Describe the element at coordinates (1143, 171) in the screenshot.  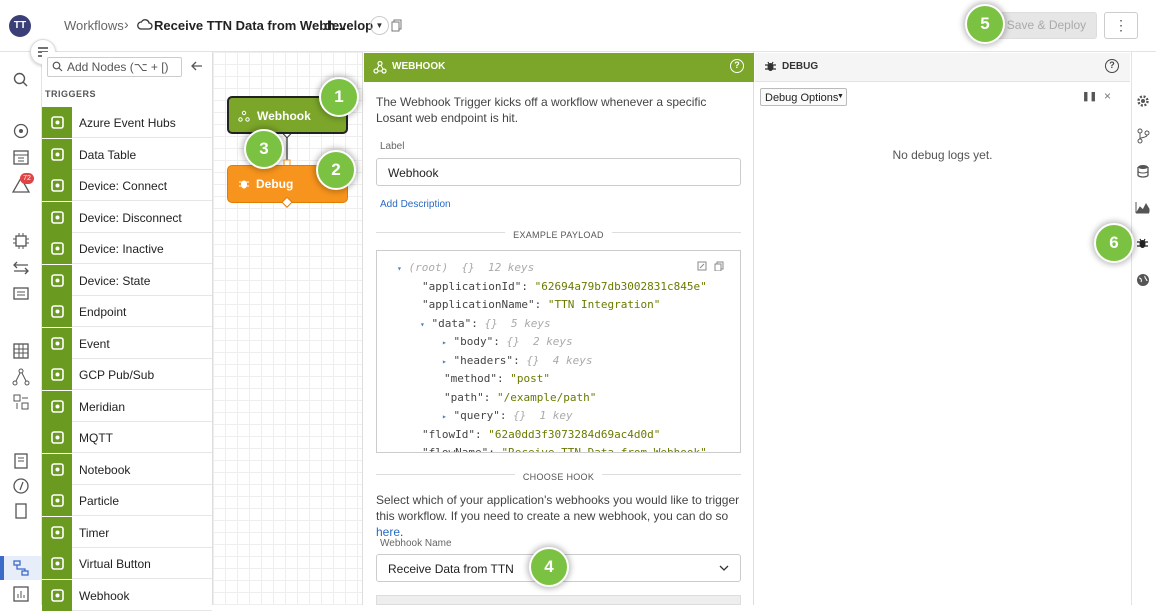
I see `storage-icon` at that location.